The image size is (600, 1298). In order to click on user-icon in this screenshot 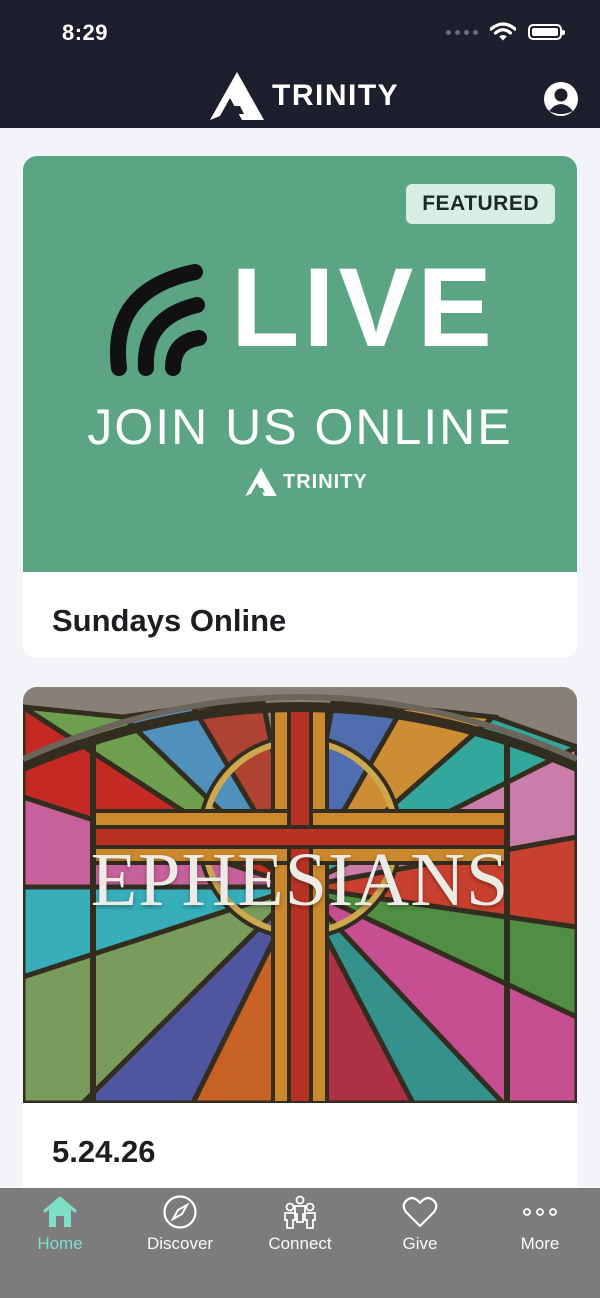, I will do `click(561, 99)`.